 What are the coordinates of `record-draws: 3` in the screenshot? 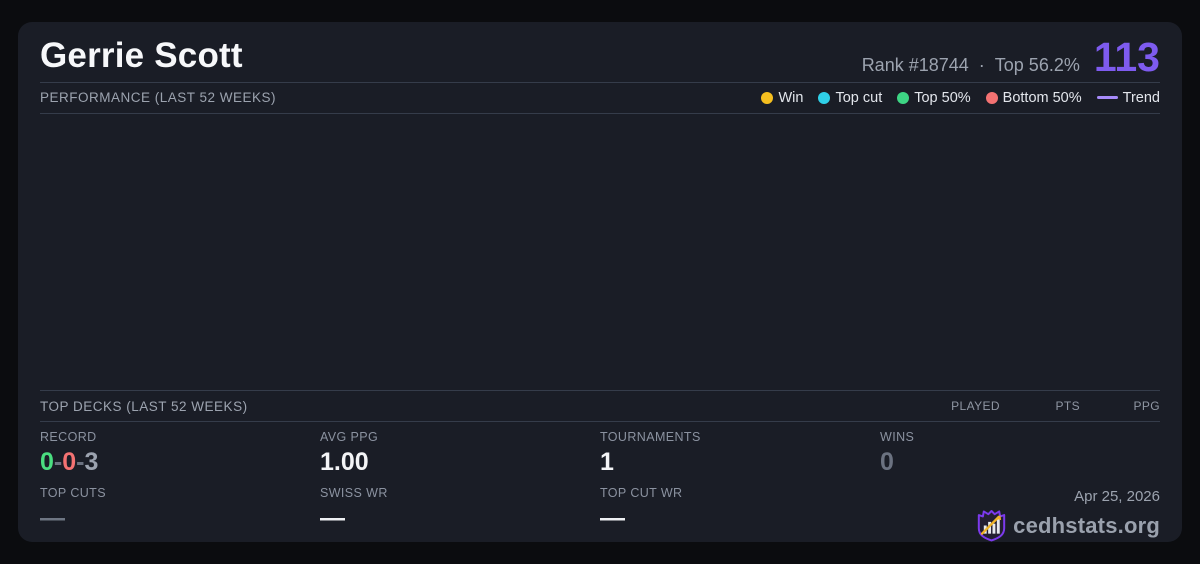 It's located at (91, 462).